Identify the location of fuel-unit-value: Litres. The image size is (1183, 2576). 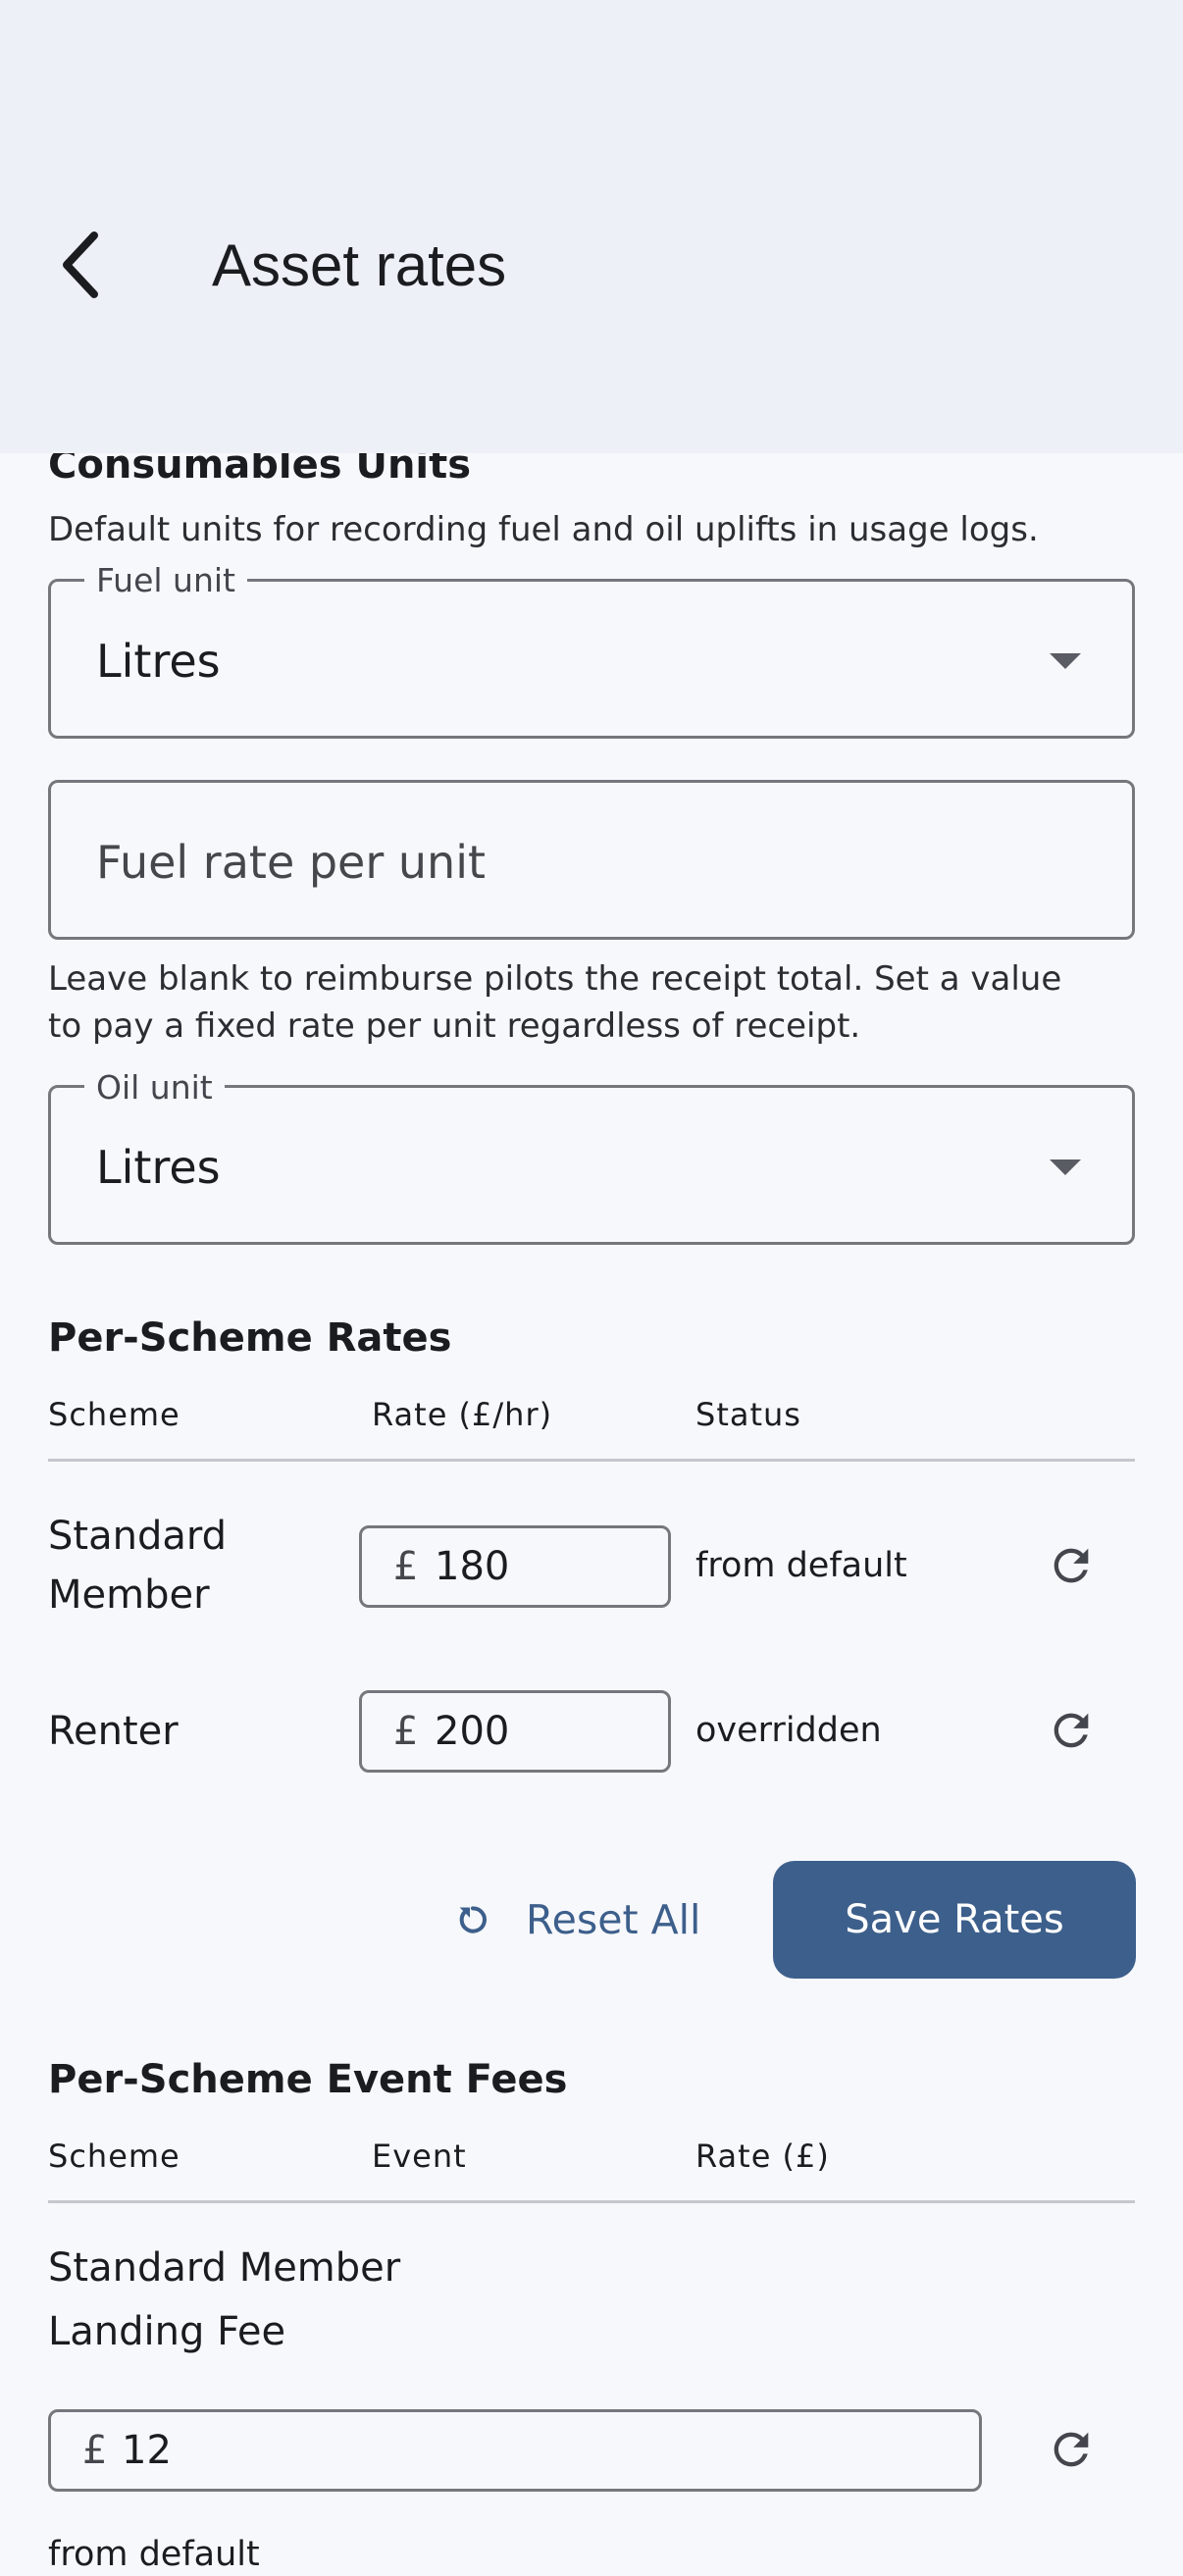
(158, 661).